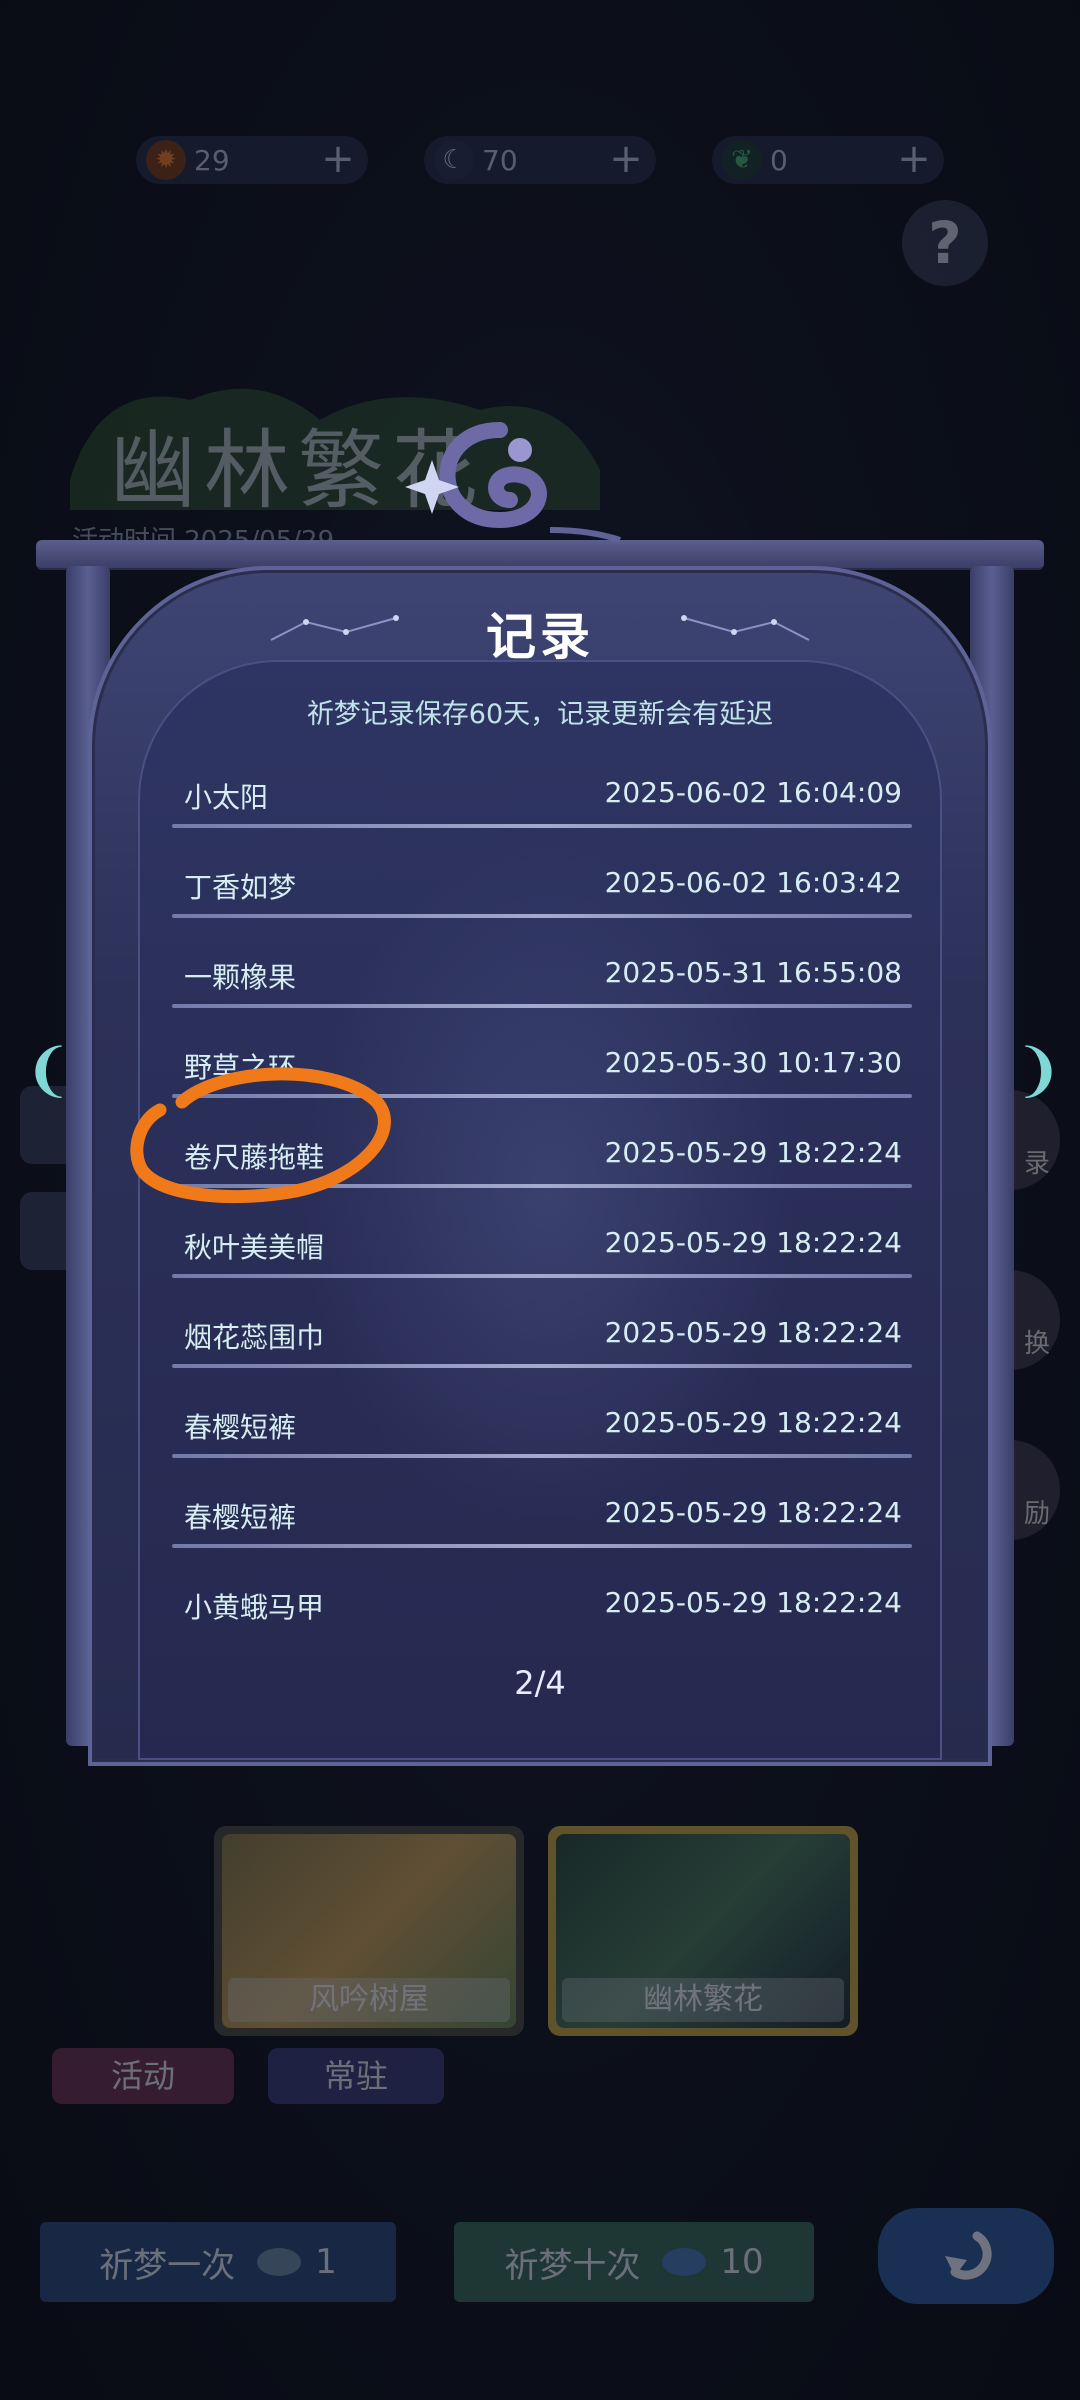 This screenshot has width=1080, height=2400. Describe the element at coordinates (326, 2262) in the screenshot. I see `pray-once-count: 1` at that location.